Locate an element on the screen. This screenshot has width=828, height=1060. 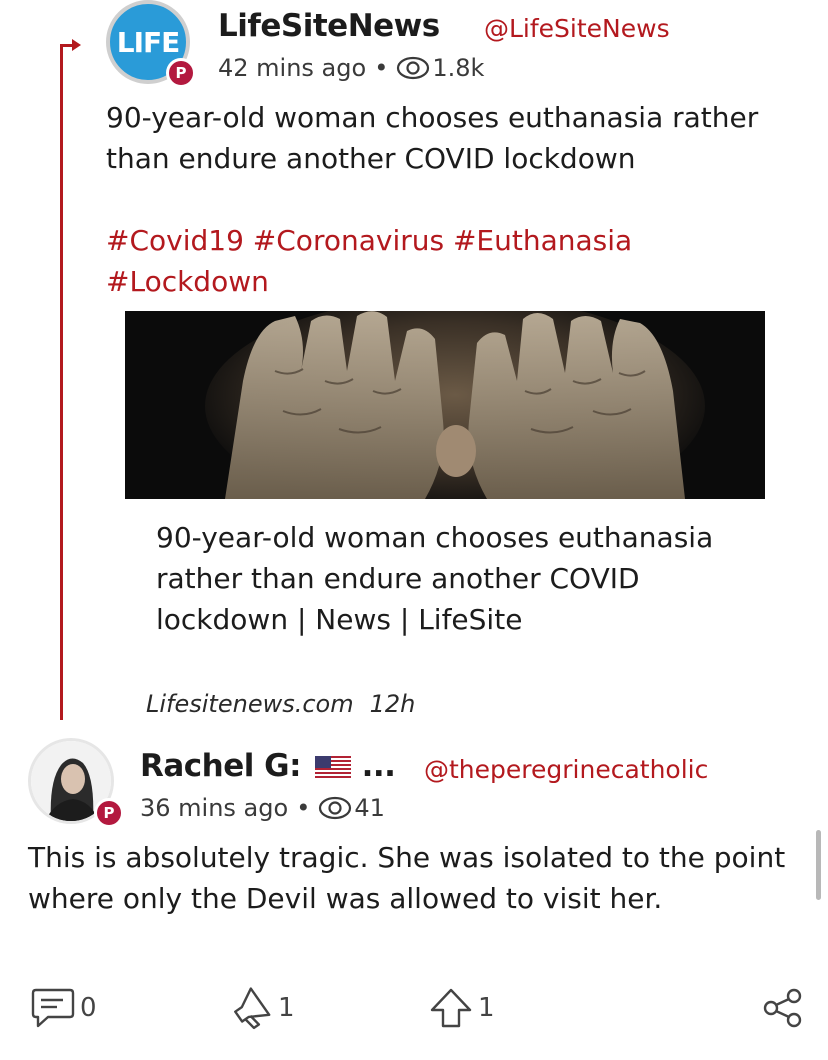
author-handle: @LifeSiteNews is located at coordinates (577, 28).